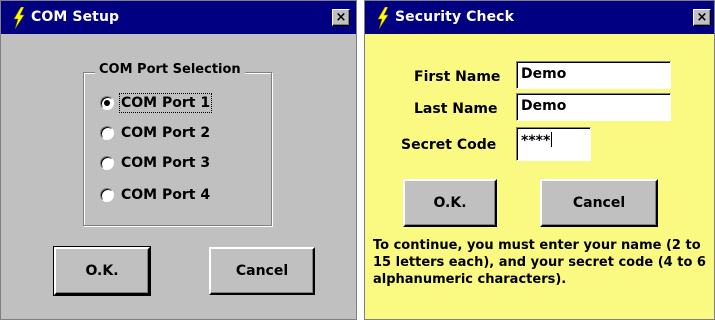 Image resolution: width=715 pixels, height=320 pixels. I want to click on last-name-label: Last Name, so click(456, 109).